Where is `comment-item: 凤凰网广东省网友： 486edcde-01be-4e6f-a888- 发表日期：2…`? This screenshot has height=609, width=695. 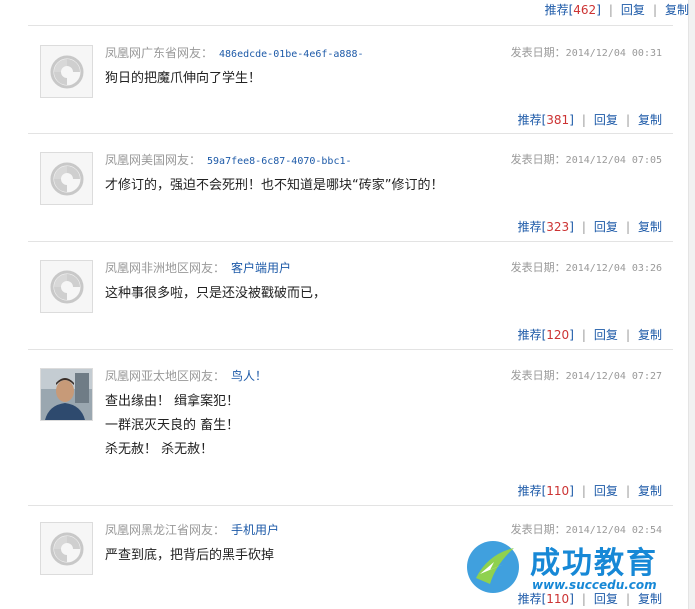
comment-item: 凤凰网广东省网友： 486edcde-01be-4e6f-a888- 发表日期：2… is located at coordinates (348, 89).